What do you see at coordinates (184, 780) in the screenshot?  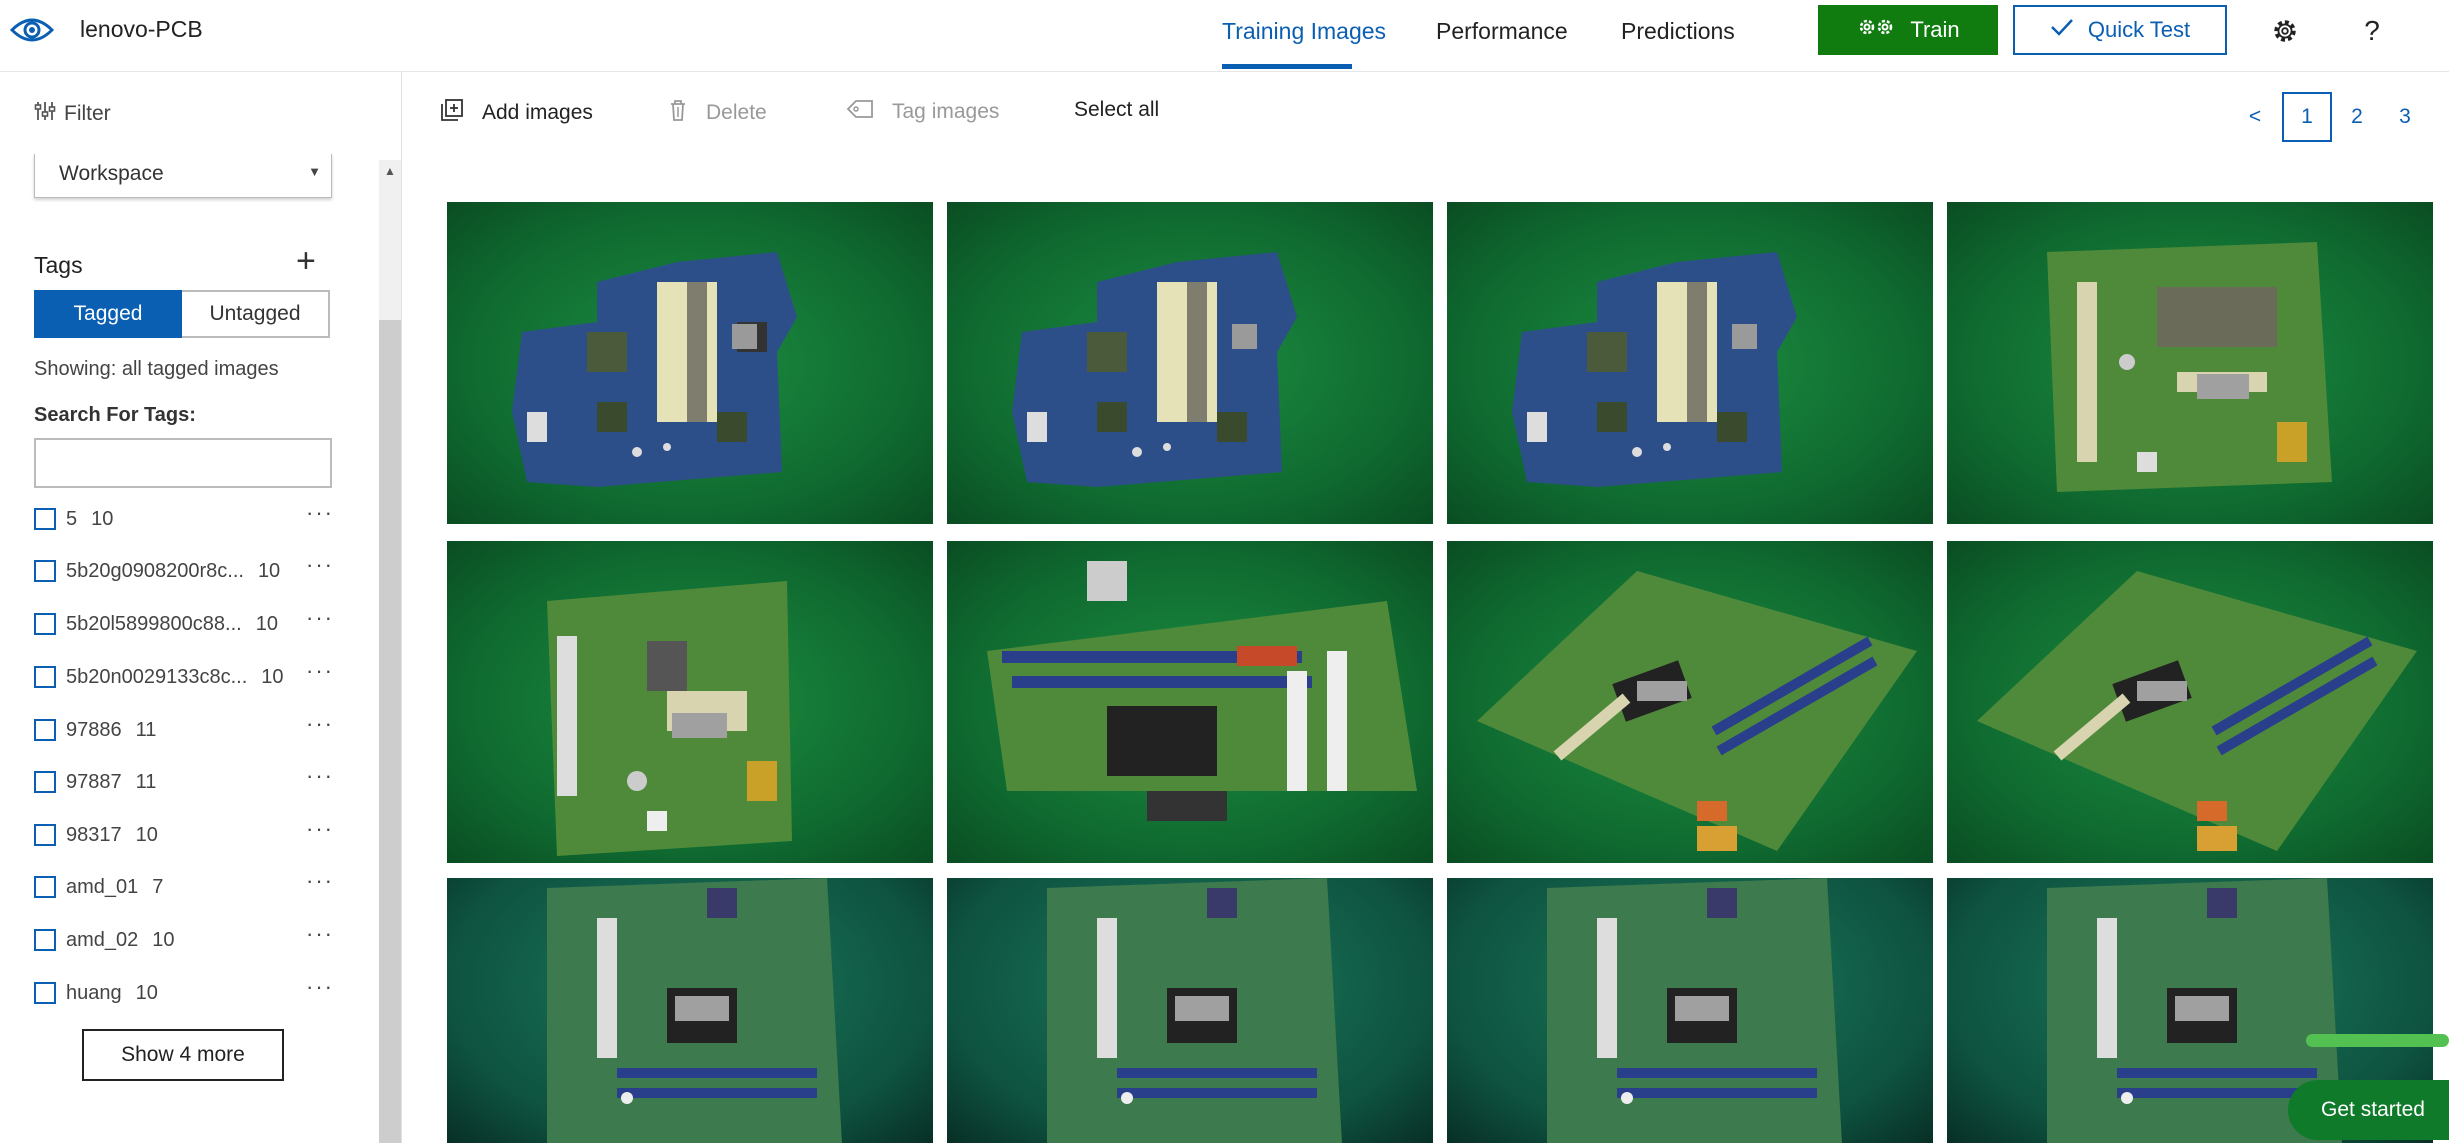 I see `tag-list-item: 97887 11 ···` at bounding box center [184, 780].